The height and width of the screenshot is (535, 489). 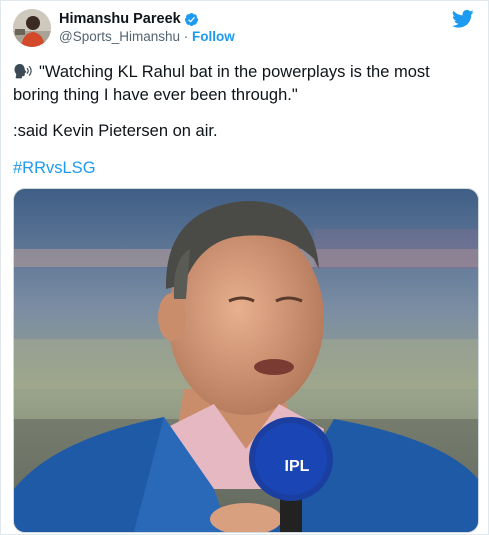 I want to click on name-row: Himanshu Pareek, so click(x=147, y=19).